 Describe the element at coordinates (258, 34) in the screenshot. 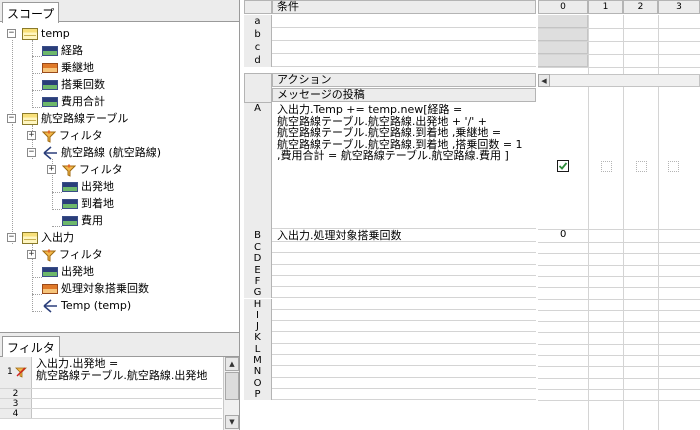

I see `condition-row-header: b` at that location.